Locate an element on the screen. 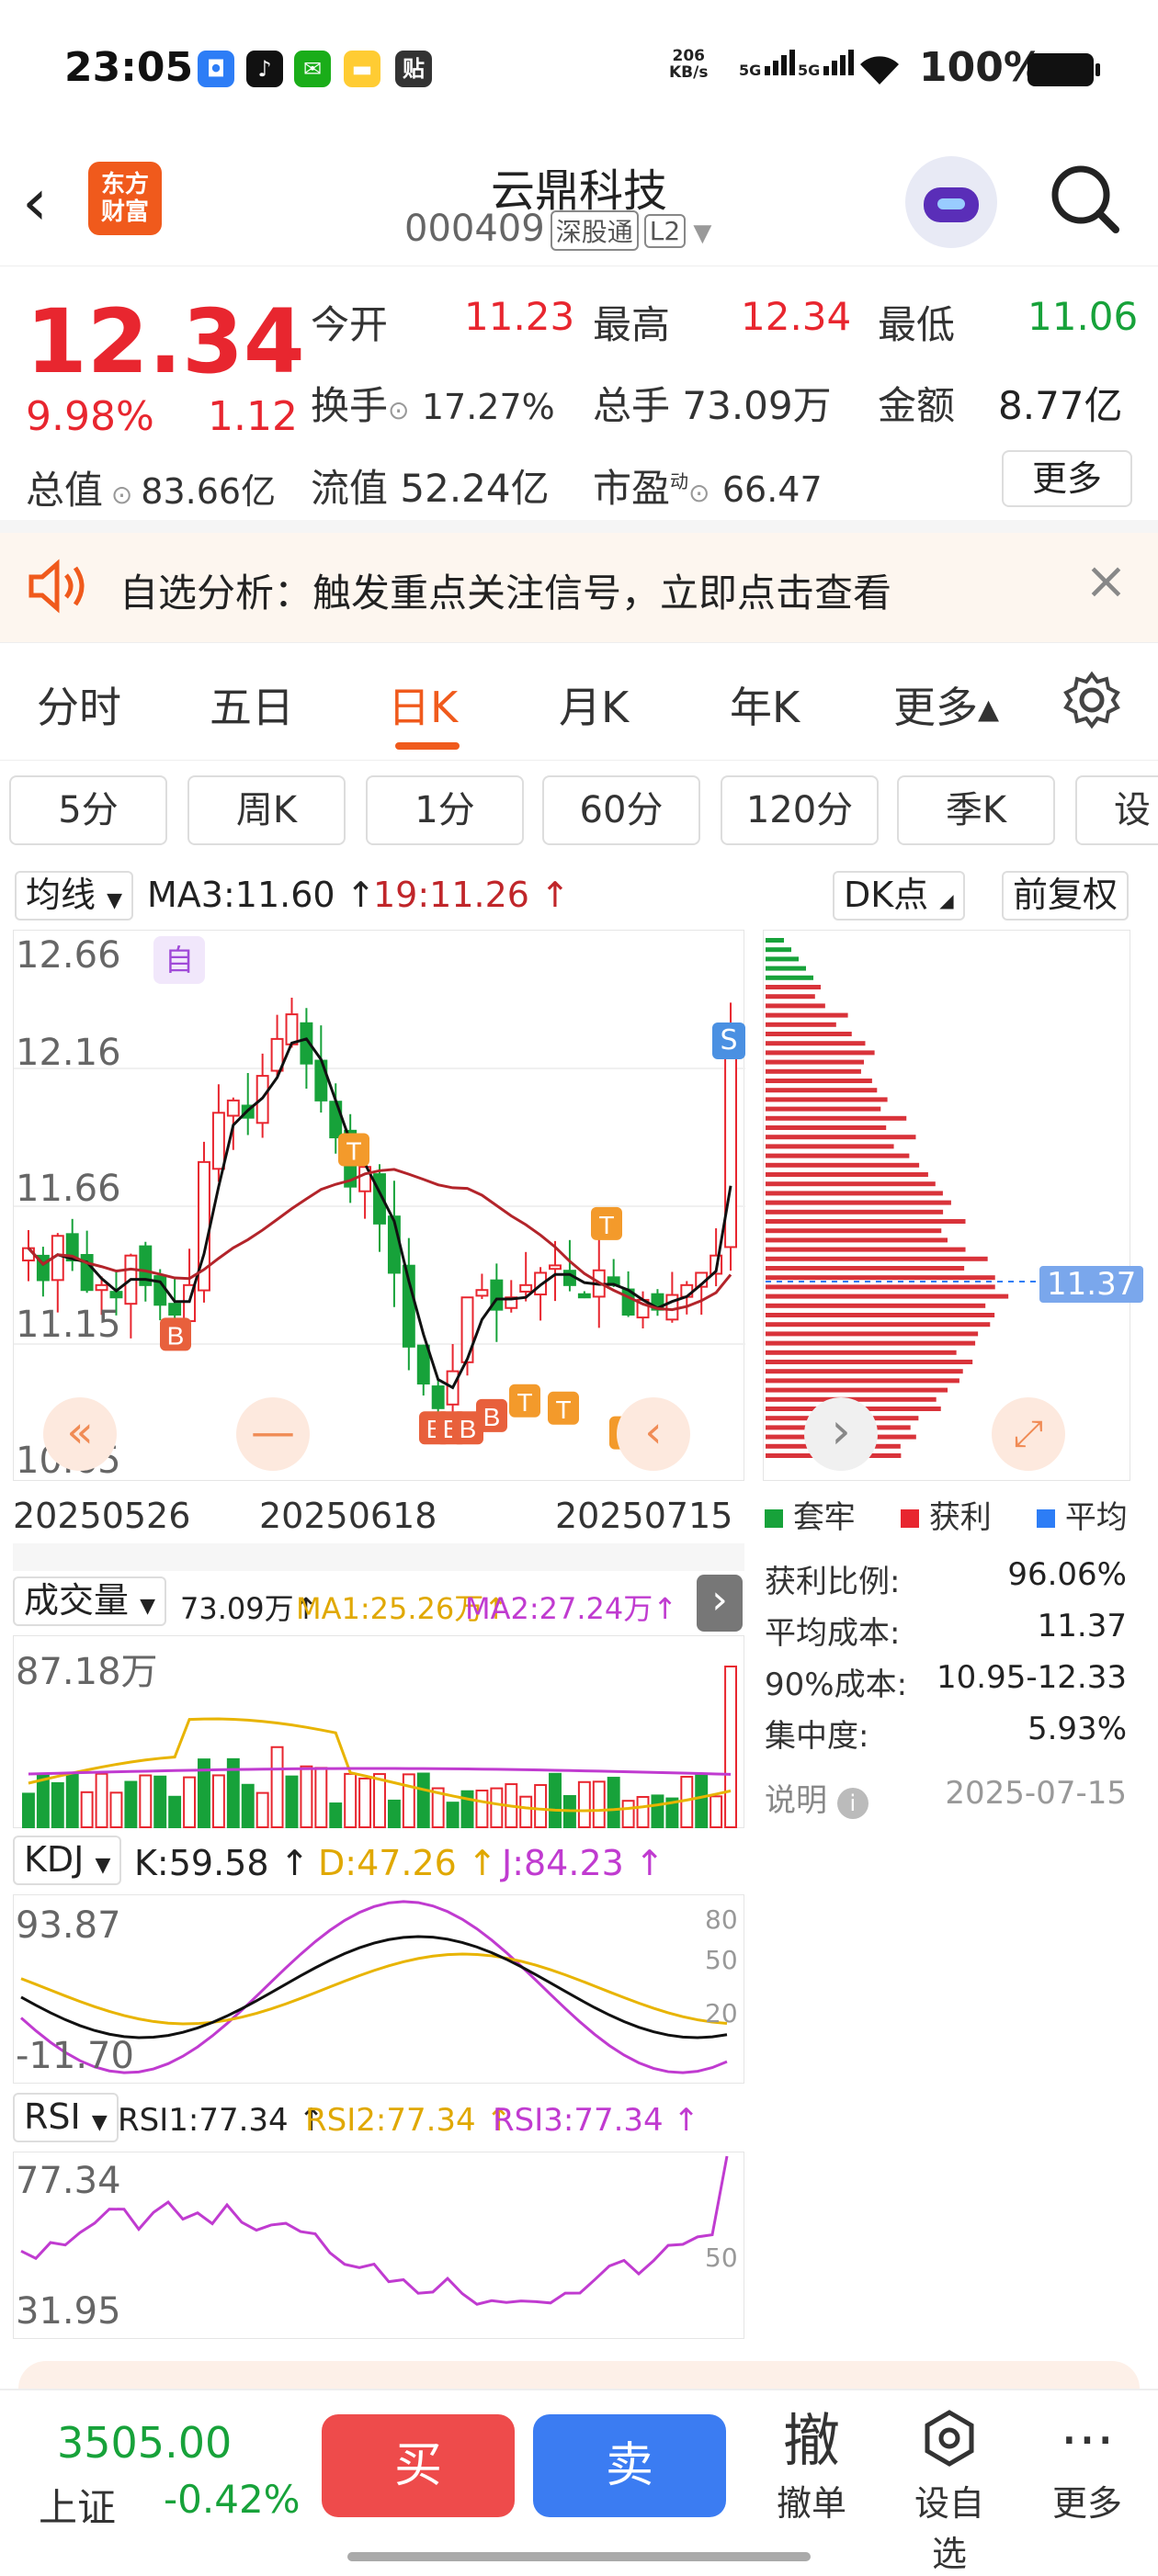 The height and width of the screenshot is (2576, 1158). volume-chart: 87.18万 is located at coordinates (379, 1732).